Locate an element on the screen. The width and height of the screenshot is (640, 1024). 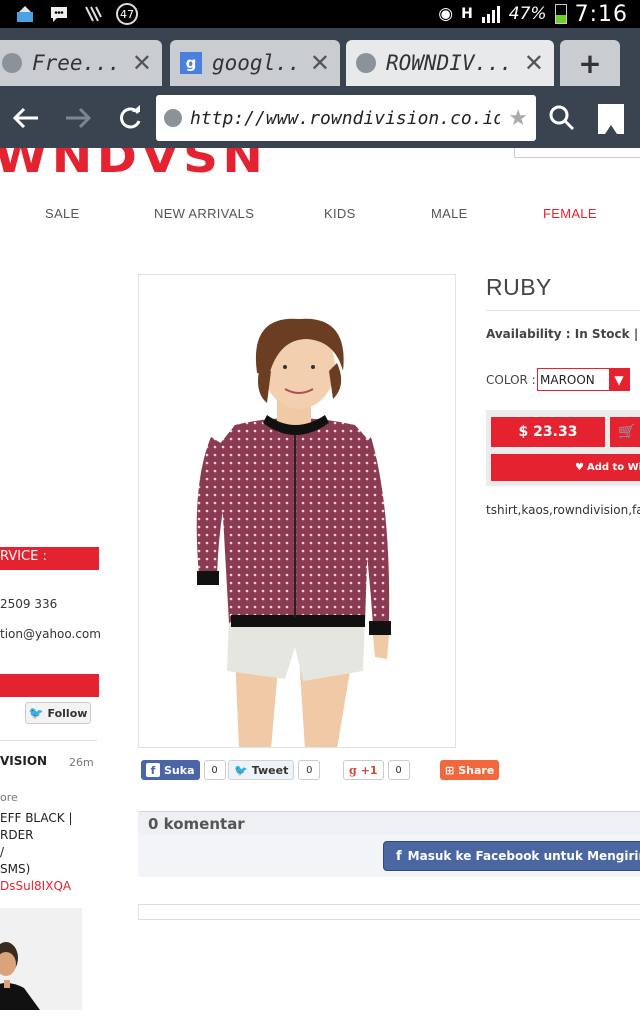
tweet-author: VISION is located at coordinates (23, 761).